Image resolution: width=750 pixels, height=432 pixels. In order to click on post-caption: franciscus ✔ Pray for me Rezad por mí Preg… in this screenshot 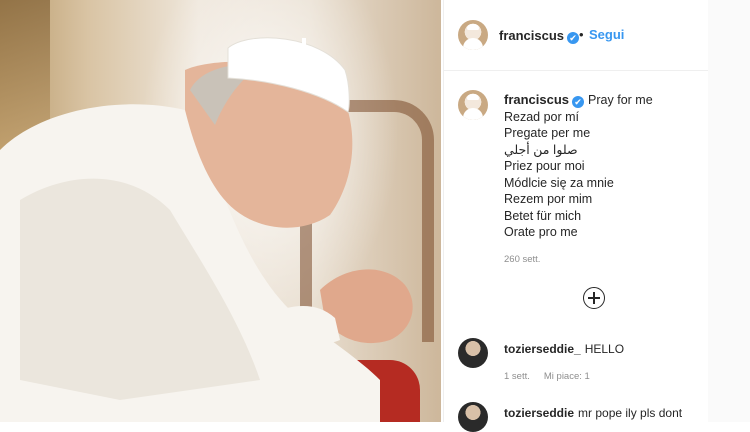, I will do `click(604, 166)`.